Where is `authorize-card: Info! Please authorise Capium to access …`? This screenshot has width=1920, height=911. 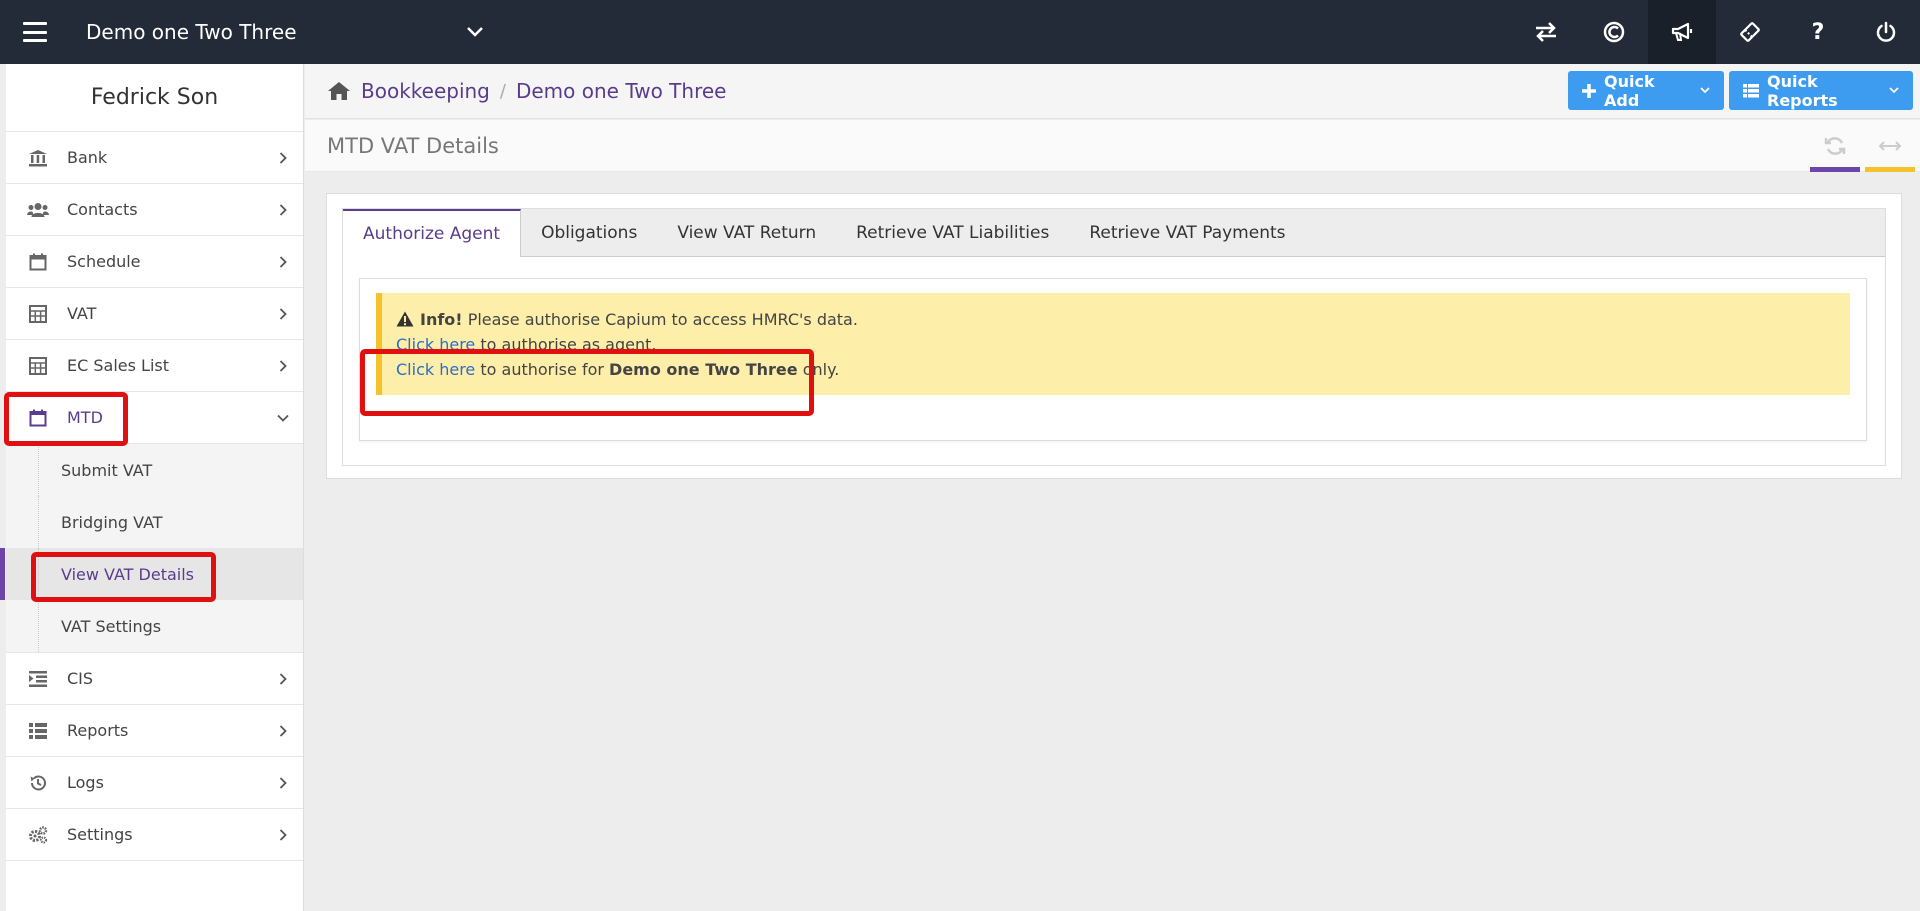 authorize-card: Info! Please authorise Capium to access … is located at coordinates (1113, 359).